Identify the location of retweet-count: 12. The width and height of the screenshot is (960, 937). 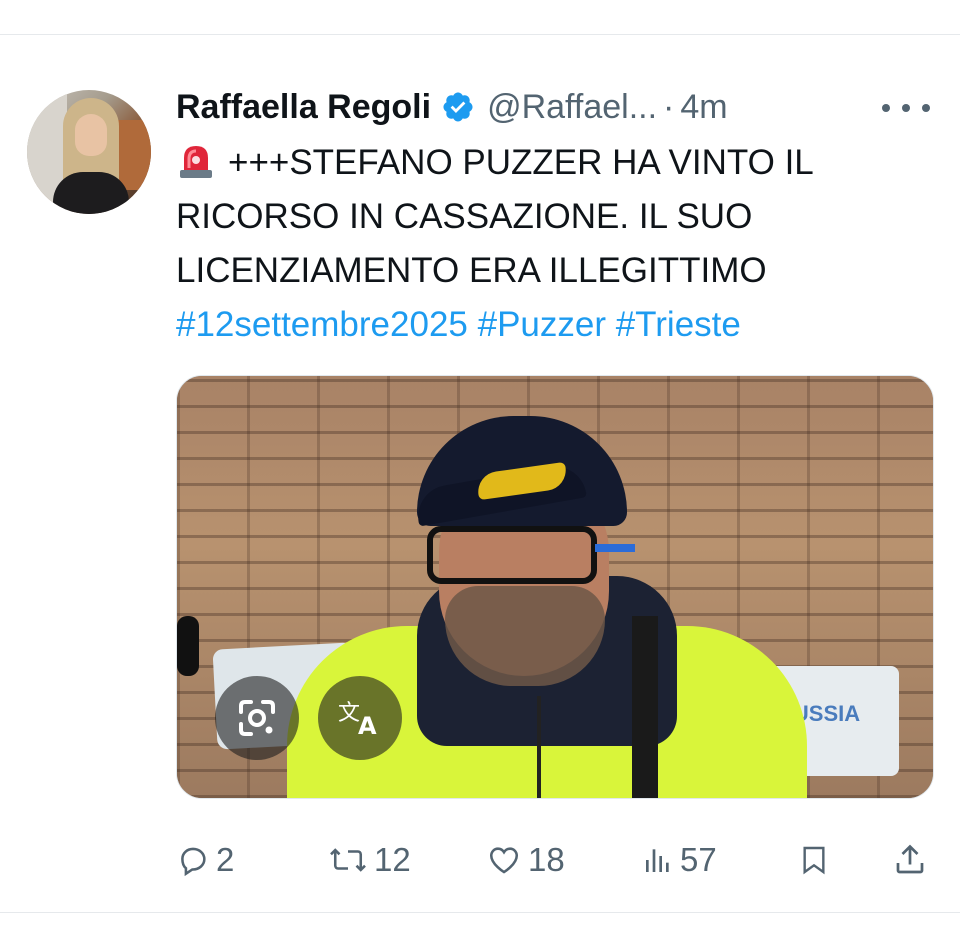
(392, 859).